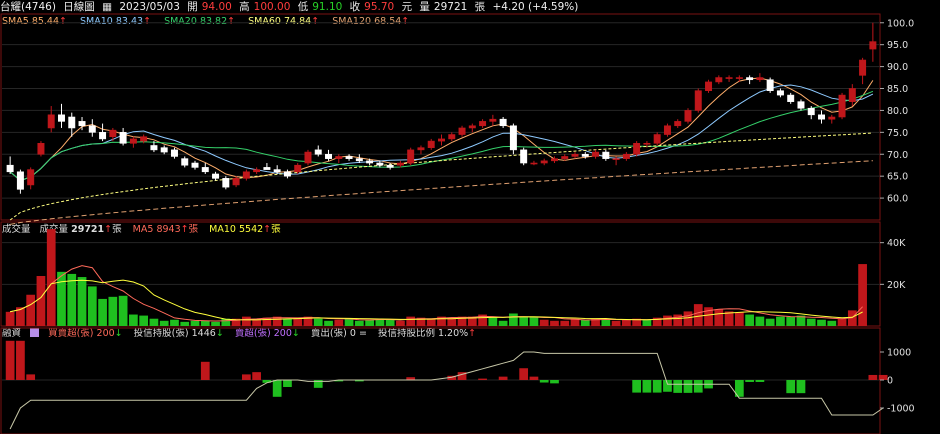 Image resolution: width=940 pixels, height=434 pixels. What do you see at coordinates (896, 285) in the screenshot?
I see `volume-tick-label: 20K` at bounding box center [896, 285].